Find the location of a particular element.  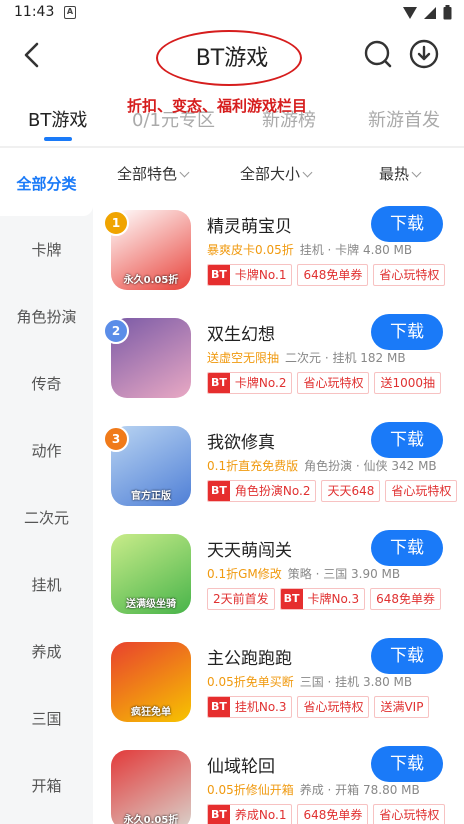

tag-text: 卡牌No.3 is located at coordinates (333, 599).